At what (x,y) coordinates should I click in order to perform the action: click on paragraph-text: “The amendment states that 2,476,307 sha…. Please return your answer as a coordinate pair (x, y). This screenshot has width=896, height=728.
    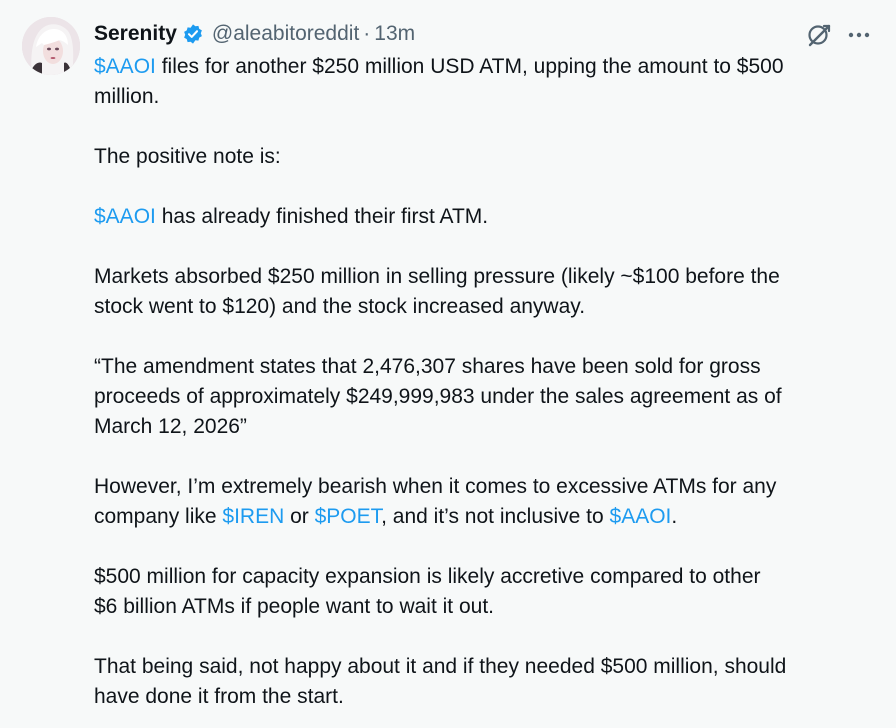
    Looking at the image, I should click on (427, 366).